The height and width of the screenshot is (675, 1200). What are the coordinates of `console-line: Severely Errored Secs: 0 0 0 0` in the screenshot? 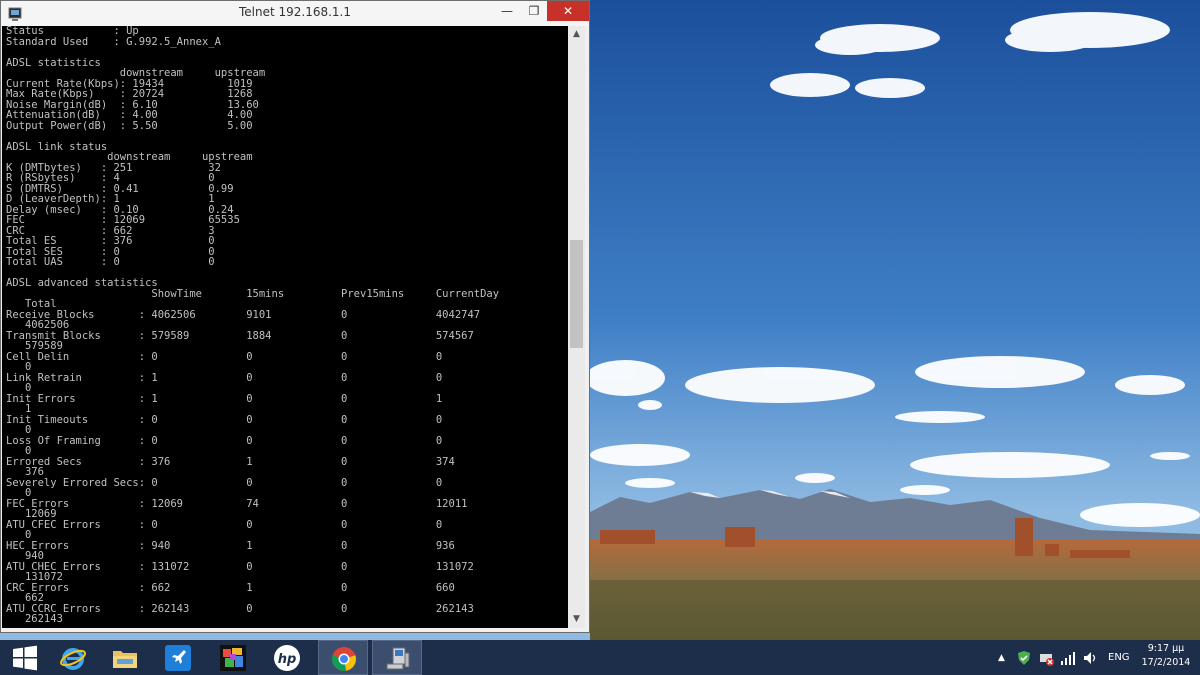 It's located at (224, 482).